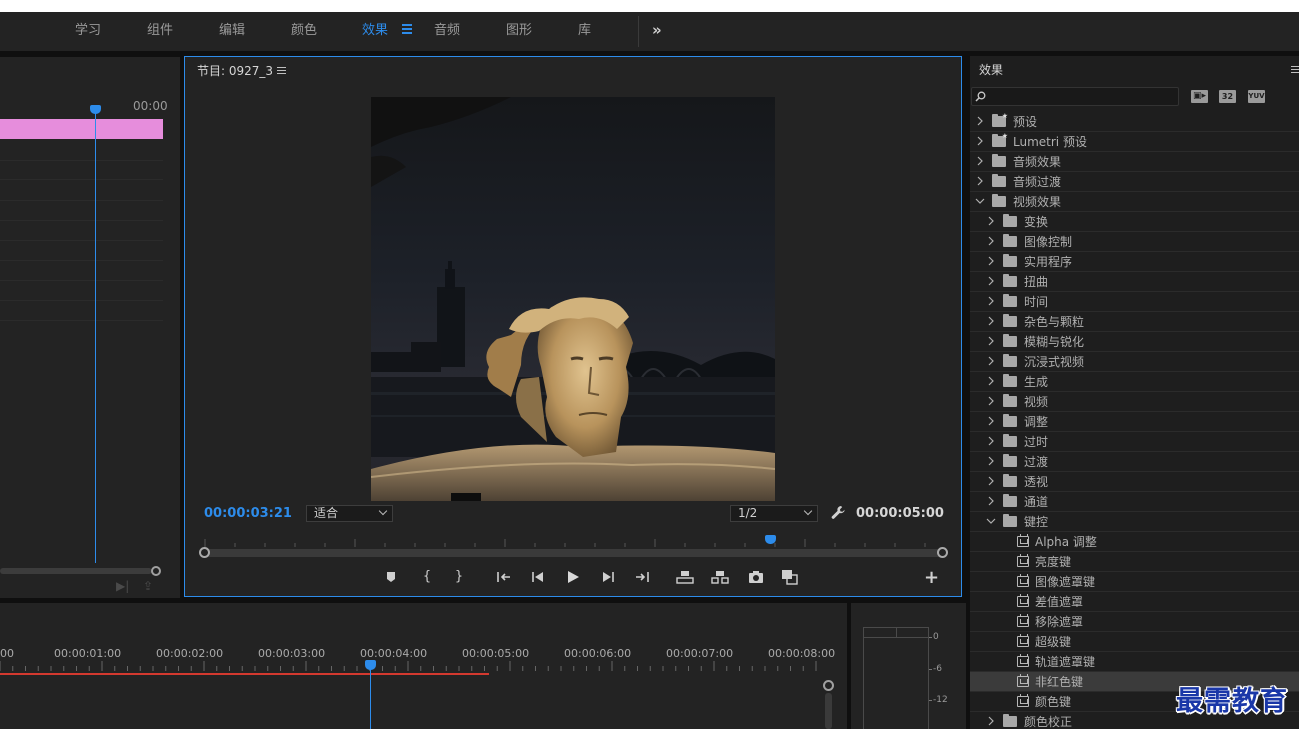 The image size is (1299, 729). I want to click on workspace-tab-learning: 学习, so click(88, 31).